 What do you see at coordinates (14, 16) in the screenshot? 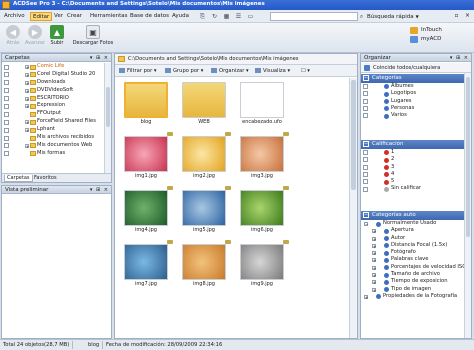
I see `menu-archivo: Archivo` at bounding box center [14, 16].